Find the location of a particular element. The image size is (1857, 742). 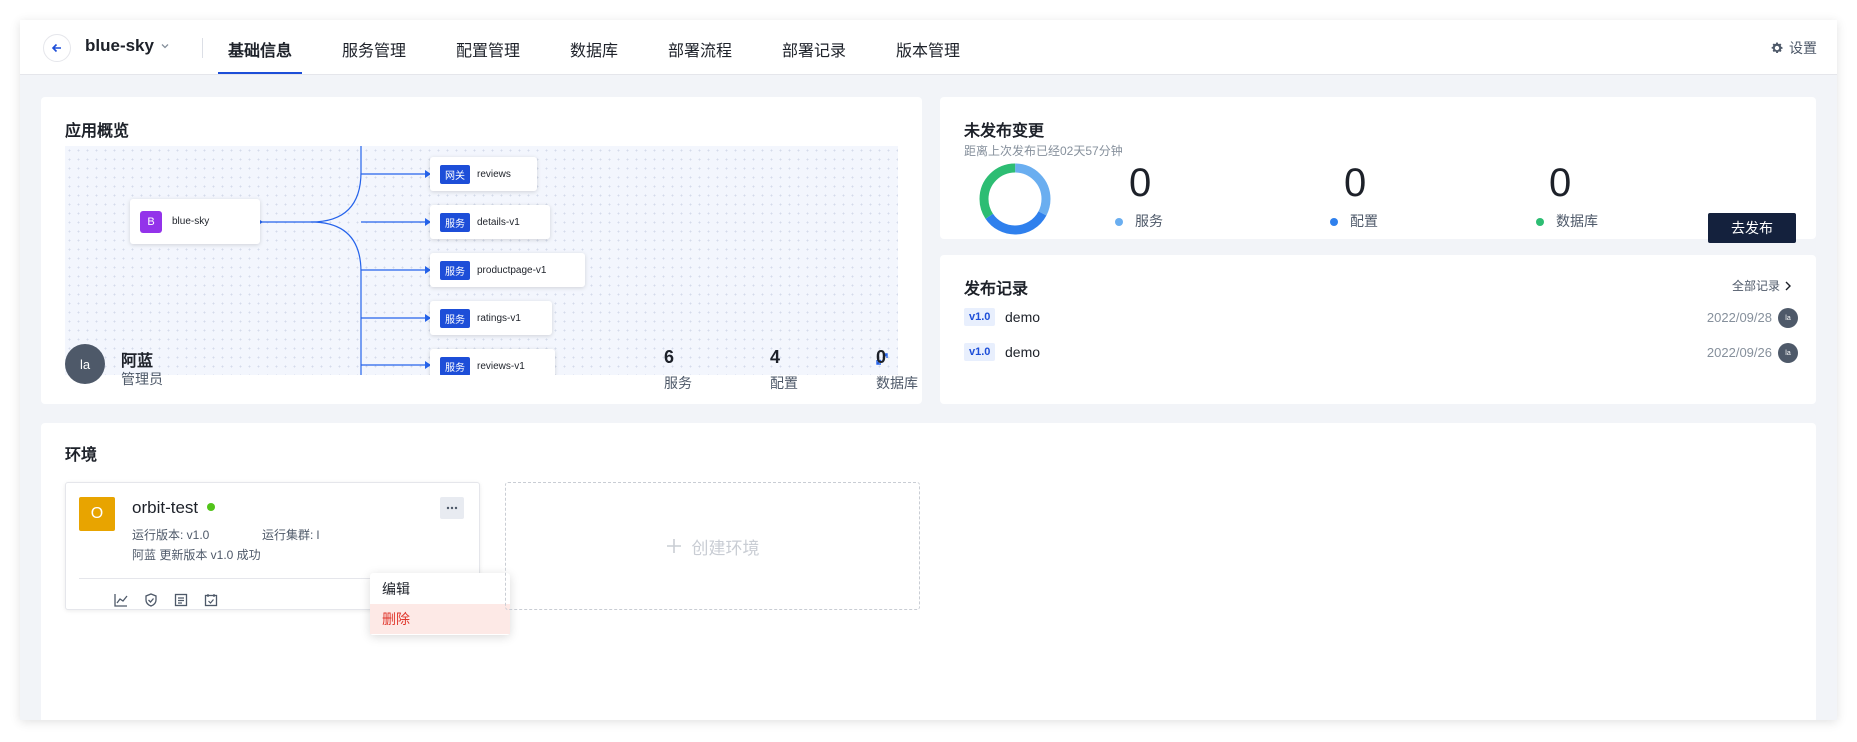

tab-deploy-flow: 部署流程 is located at coordinates (700, 49).